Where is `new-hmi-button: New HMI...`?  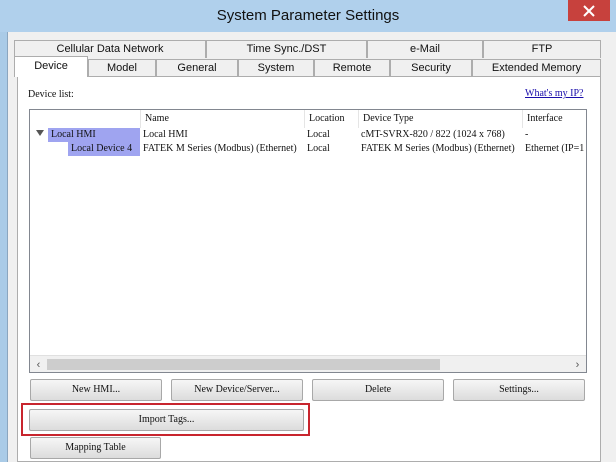
new-hmi-button: New HMI... is located at coordinates (96, 390).